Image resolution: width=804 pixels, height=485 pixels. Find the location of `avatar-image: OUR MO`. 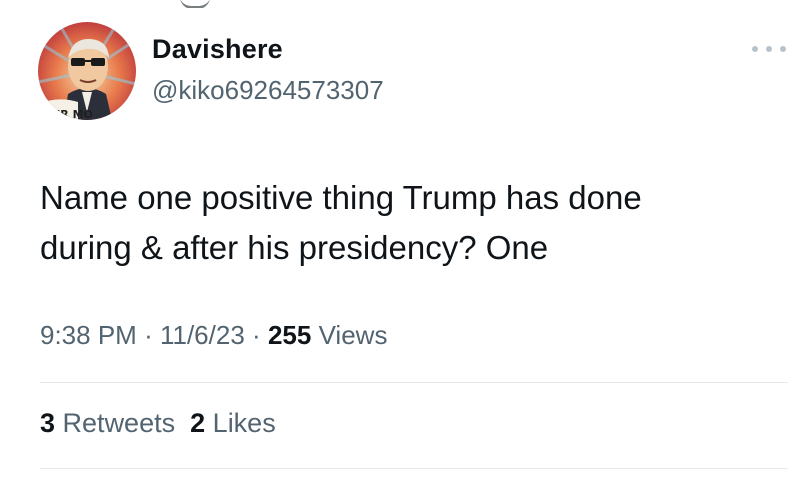

avatar-image: OUR MO is located at coordinates (87, 71).